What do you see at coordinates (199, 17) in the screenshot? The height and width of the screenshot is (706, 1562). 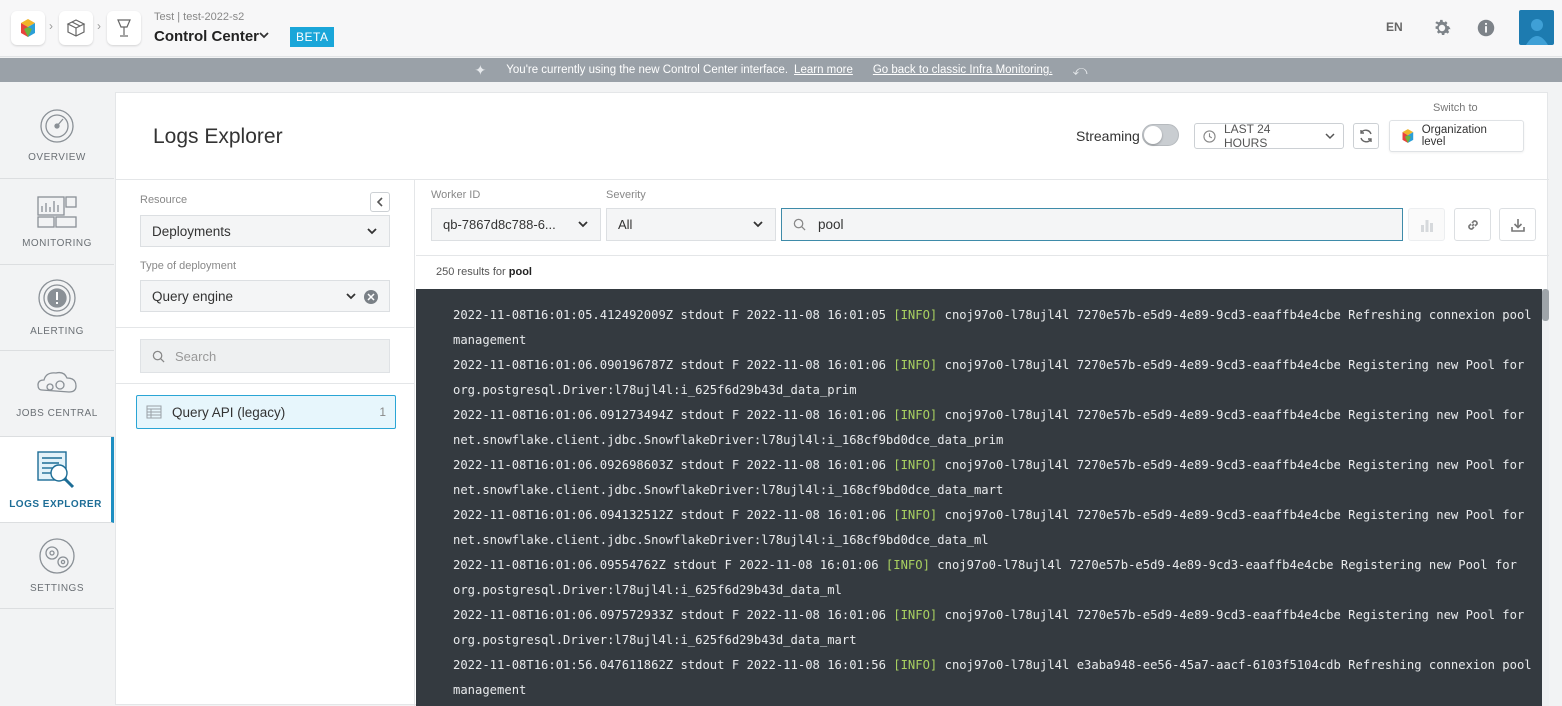 I see `project-subtitle: Test | test-2022-s2` at bounding box center [199, 17].